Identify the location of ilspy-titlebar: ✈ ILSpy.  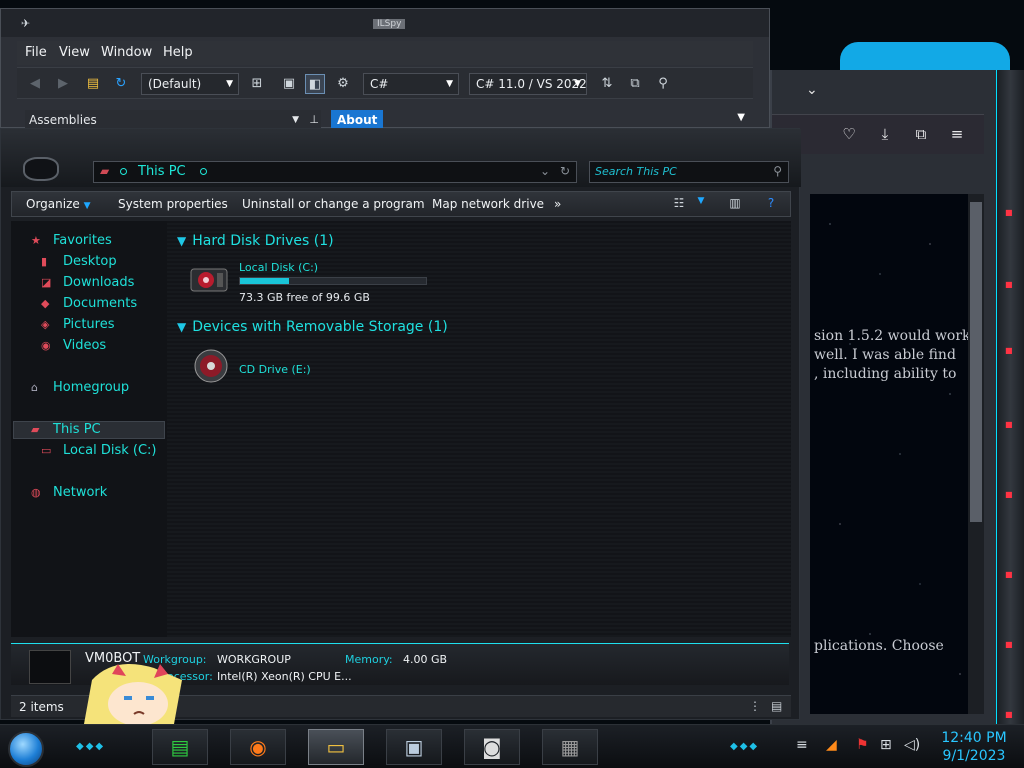
(385, 23).